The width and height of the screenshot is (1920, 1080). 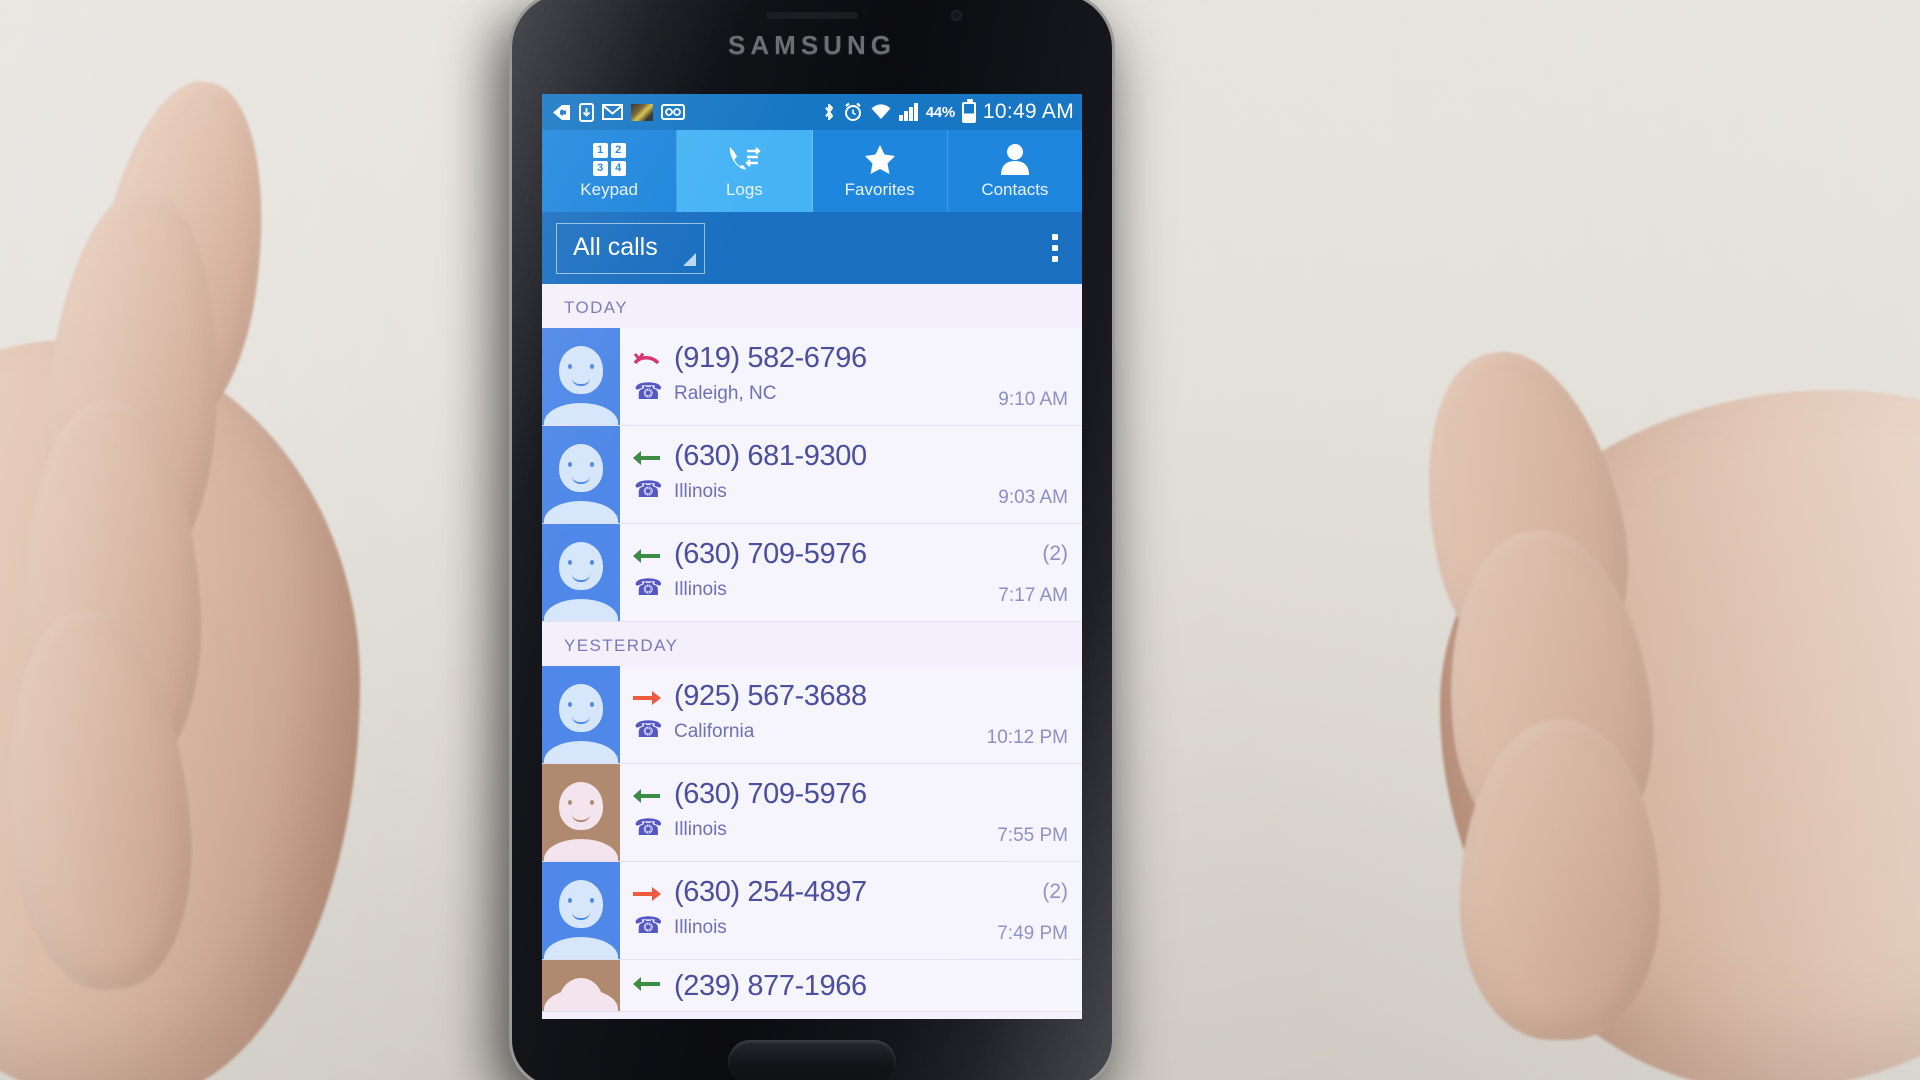 I want to click on tab-contacts-label: Contacts, so click(x=1015, y=189).